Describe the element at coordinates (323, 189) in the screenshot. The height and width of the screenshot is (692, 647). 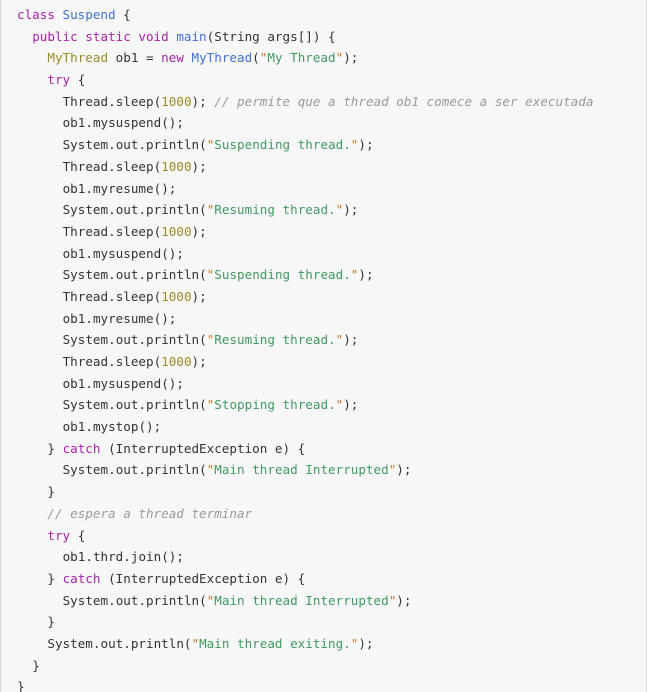
I see `code-line: ob1.myresume();` at that location.